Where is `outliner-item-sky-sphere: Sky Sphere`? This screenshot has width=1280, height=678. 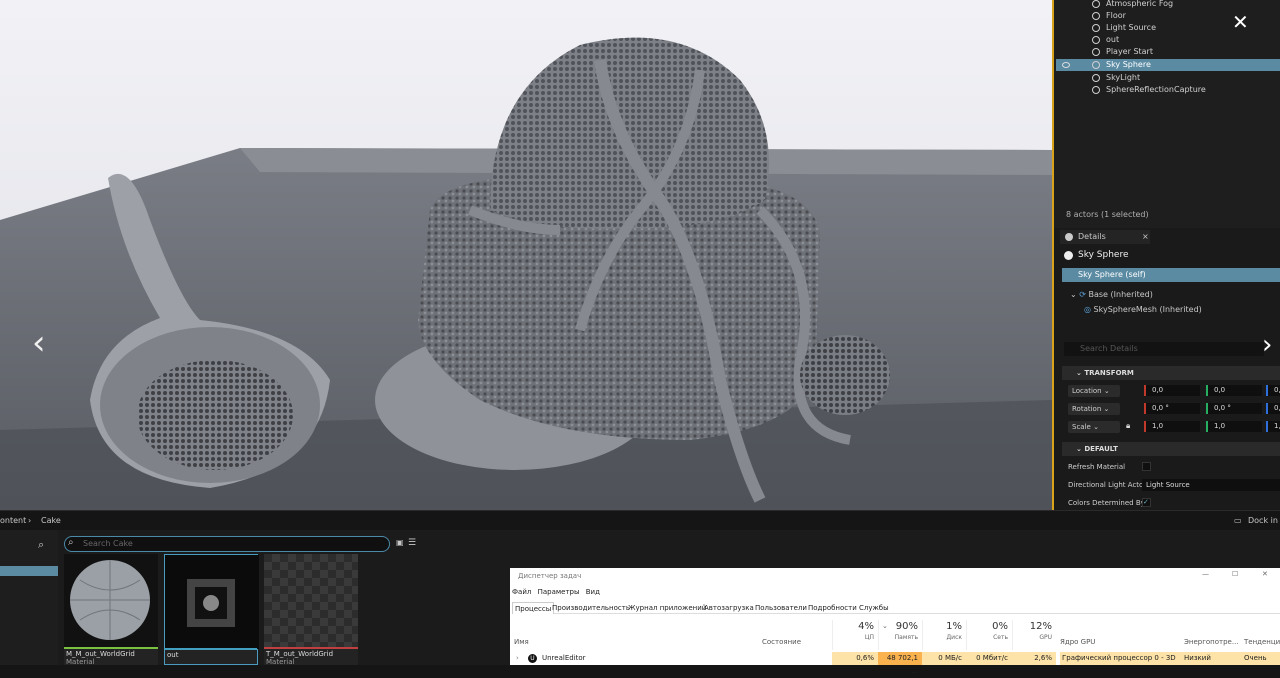
outliner-item-sky-sphere: Sky Sphere is located at coordinates (1168, 65).